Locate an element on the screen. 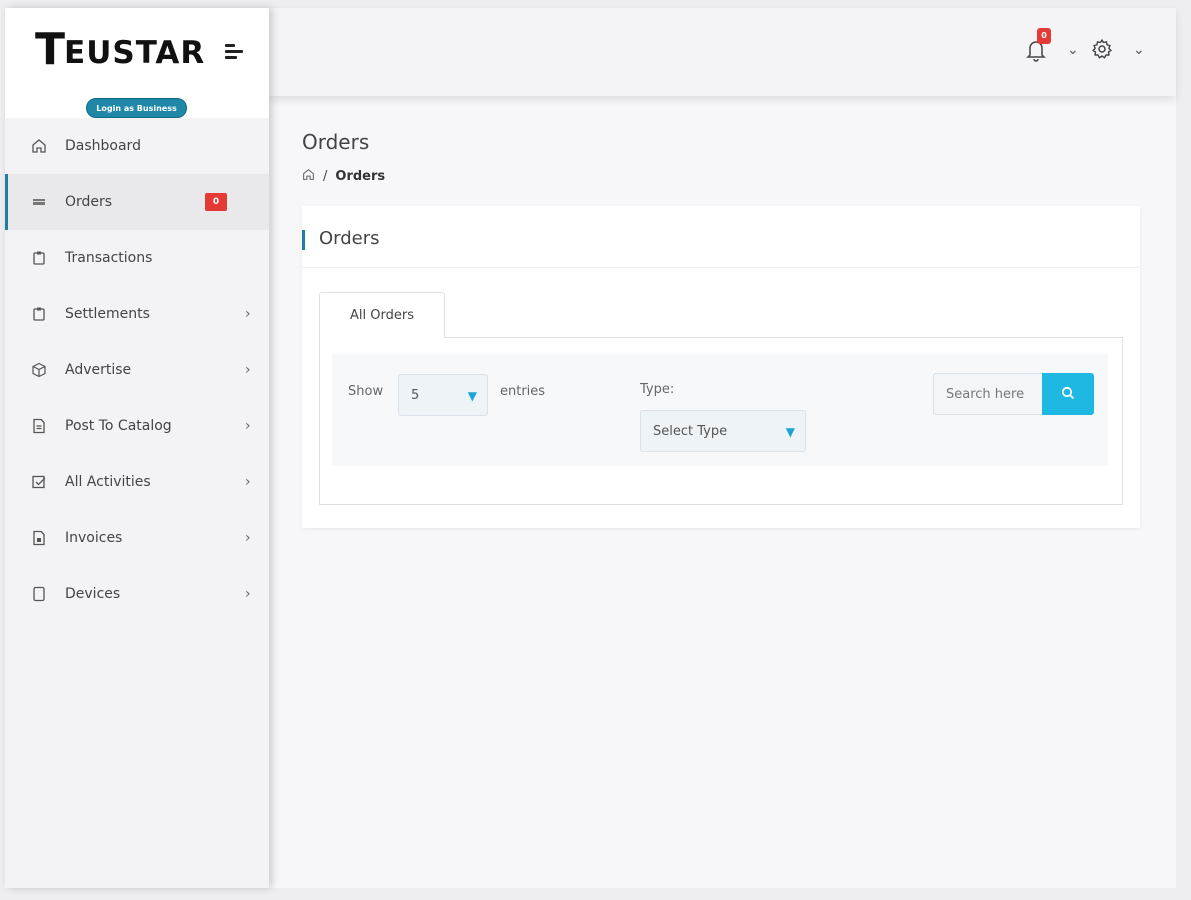 The height and width of the screenshot is (900, 1191). sidebar-item-all-activities: All Activities › is located at coordinates (137, 482).